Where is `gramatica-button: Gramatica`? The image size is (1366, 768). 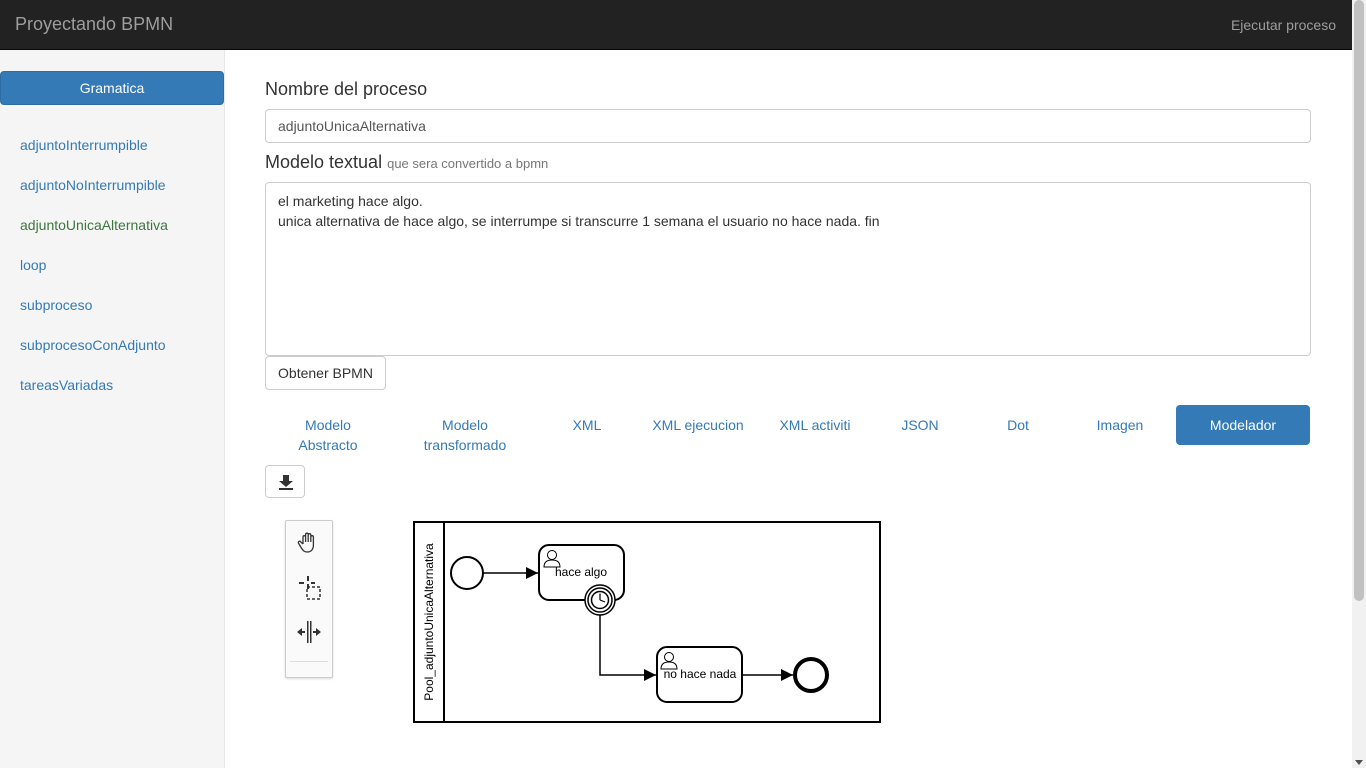 gramatica-button: Gramatica is located at coordinates (112, 88).